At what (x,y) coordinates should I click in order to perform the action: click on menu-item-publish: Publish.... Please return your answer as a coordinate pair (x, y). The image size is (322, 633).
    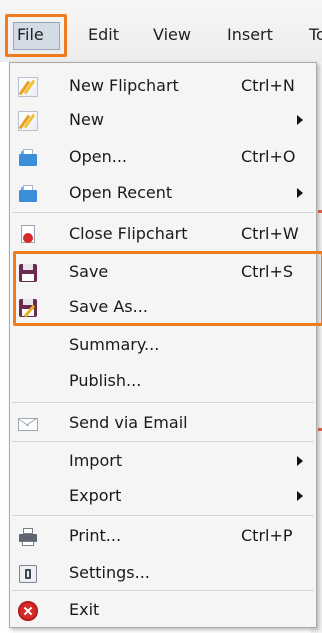
    Looking at the image, I should click on (163, 381).